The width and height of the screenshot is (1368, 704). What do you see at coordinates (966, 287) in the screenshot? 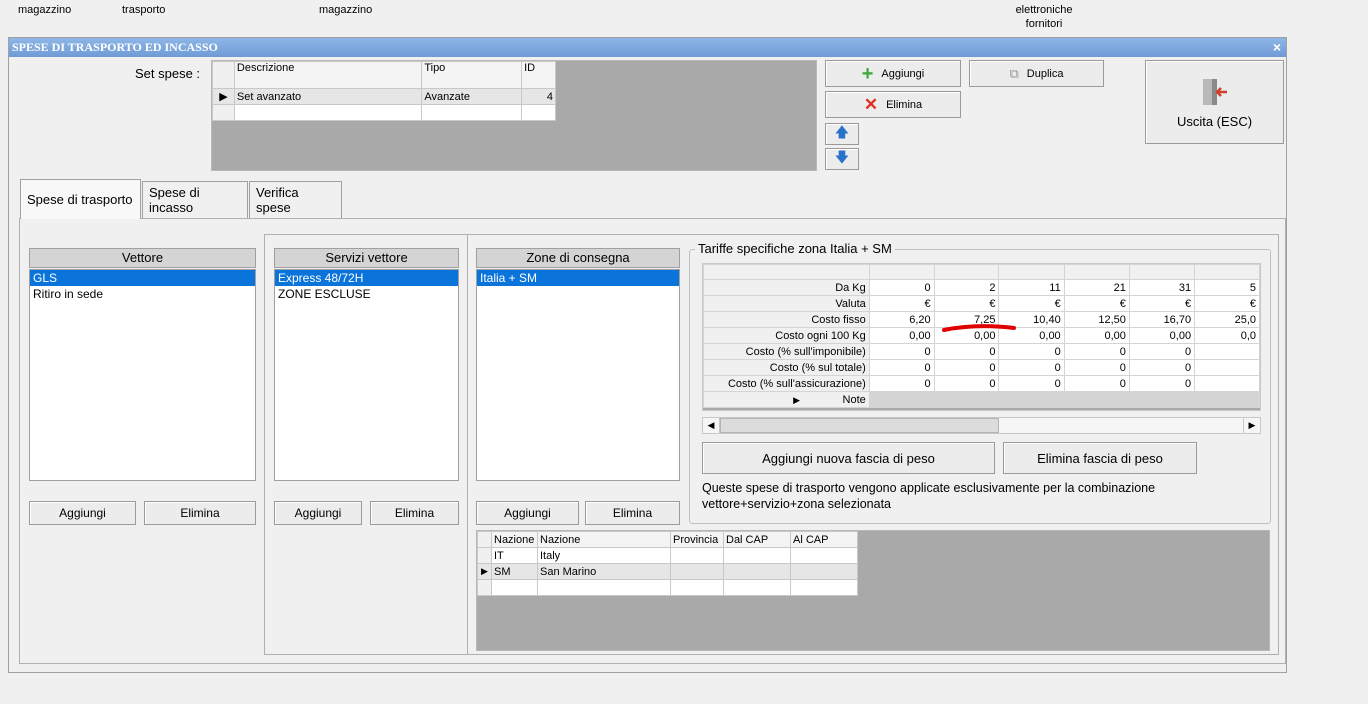
I see `tariffe-cell: 2` at bounding box center [966, 287].